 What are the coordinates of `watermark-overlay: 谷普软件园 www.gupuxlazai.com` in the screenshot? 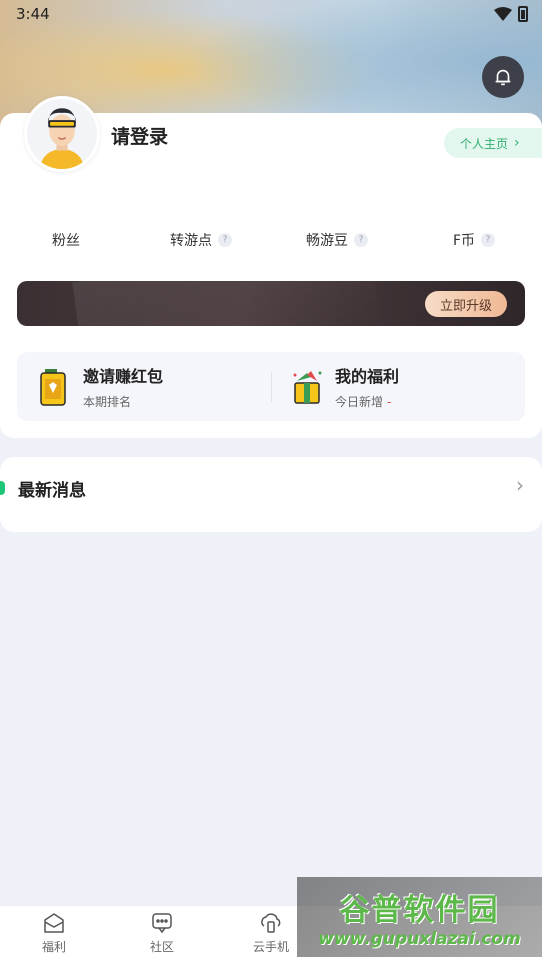 It's located at (419, 917).